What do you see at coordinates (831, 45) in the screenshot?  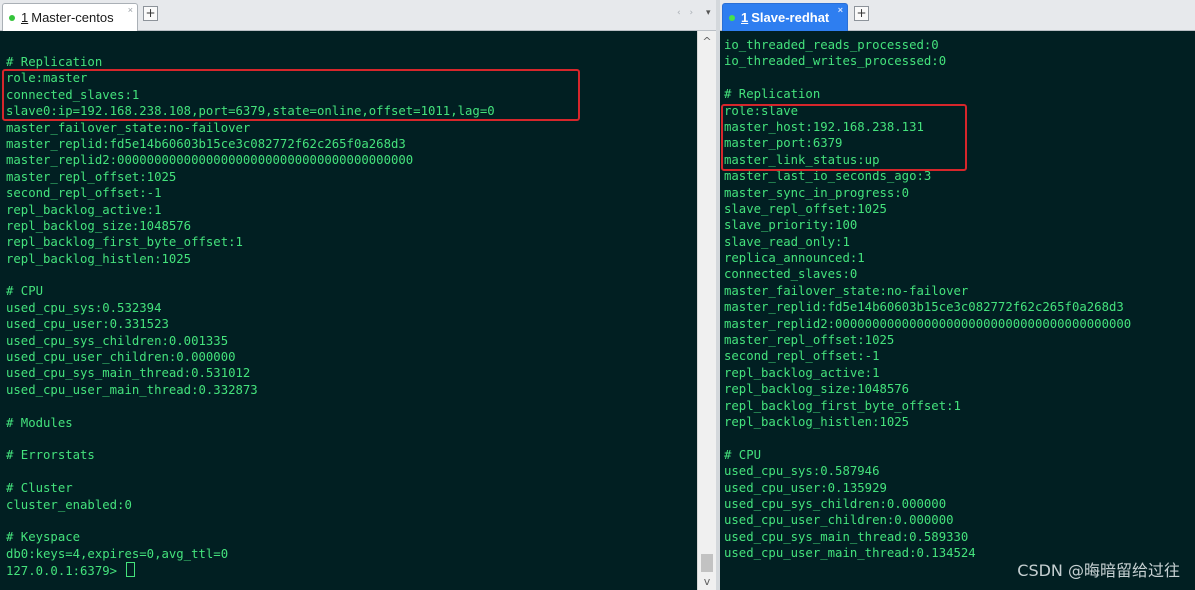 I see `terminal-line: io_threaded_reads_processed:0` at bounding box center [831, 45].